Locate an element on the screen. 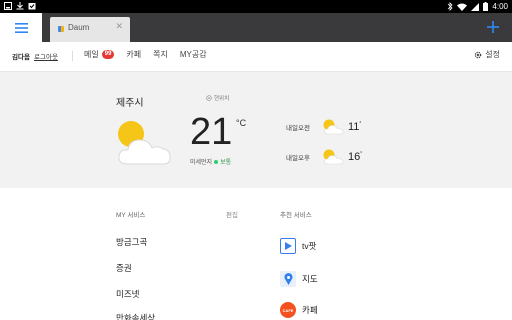 This screenshot has height=320, width=512. recommended-item-label: 지도 is located at coordinates (310, 279).